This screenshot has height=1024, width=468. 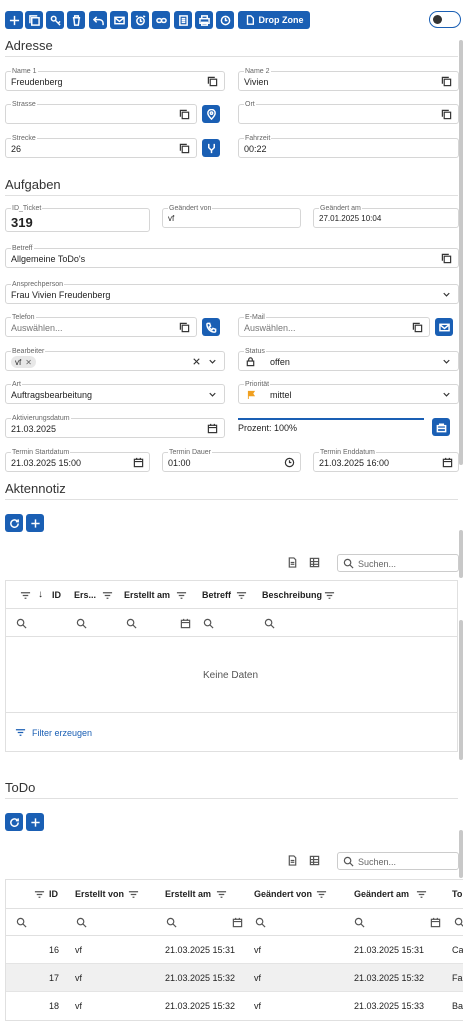 I want to click on termin-start-field: Termin Startdatum 21.03.2025 15:00, so click(x=77, y=460).